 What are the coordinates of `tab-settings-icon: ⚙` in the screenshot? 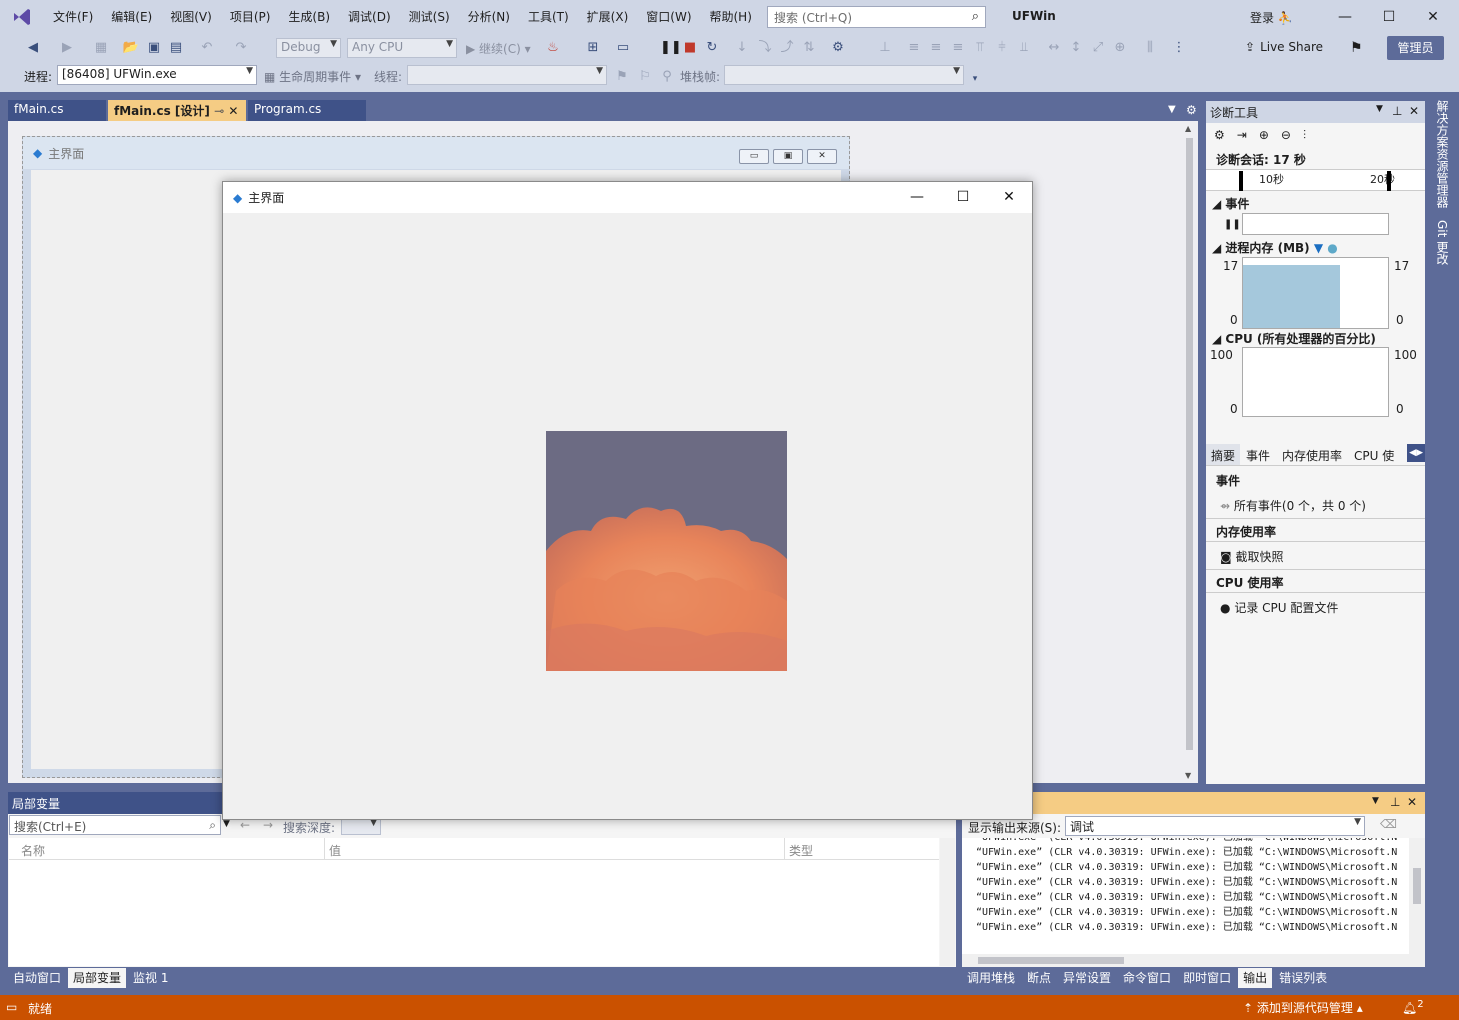 It's located at (1191, 110).